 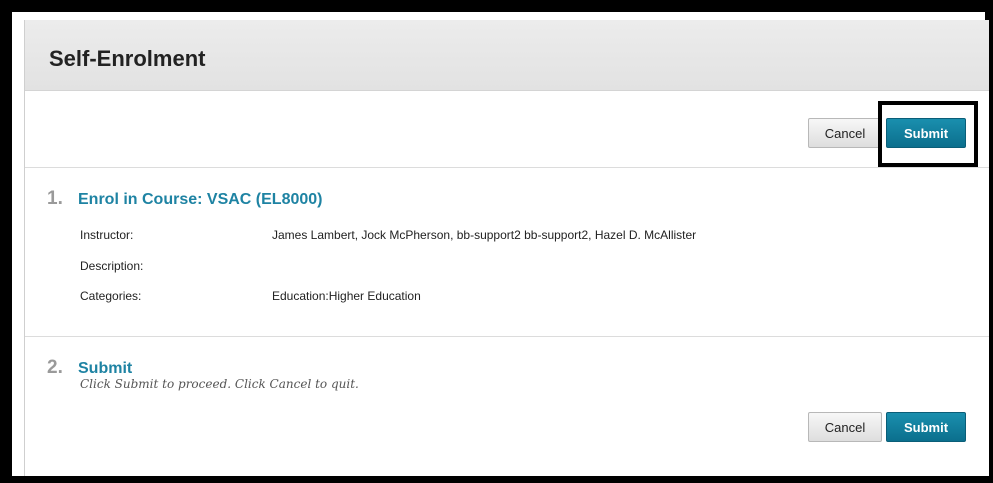 I want to click on submit-highlight-box, so click(x=928, y=134).